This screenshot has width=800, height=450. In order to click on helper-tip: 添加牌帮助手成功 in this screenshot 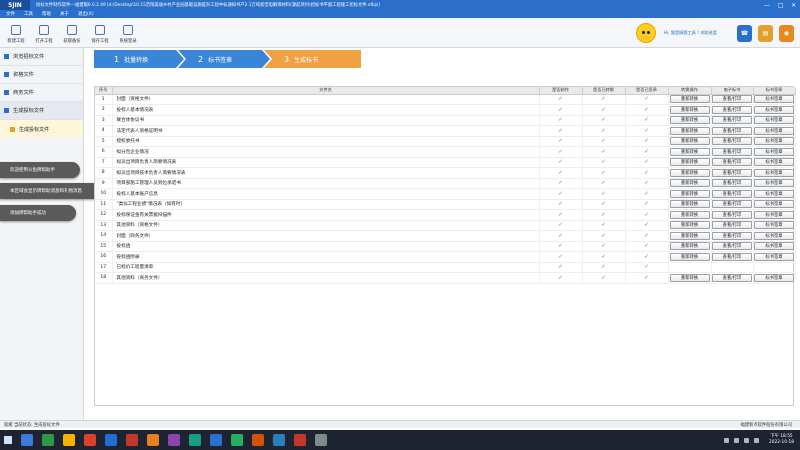, I will do `click(38, 213)`.